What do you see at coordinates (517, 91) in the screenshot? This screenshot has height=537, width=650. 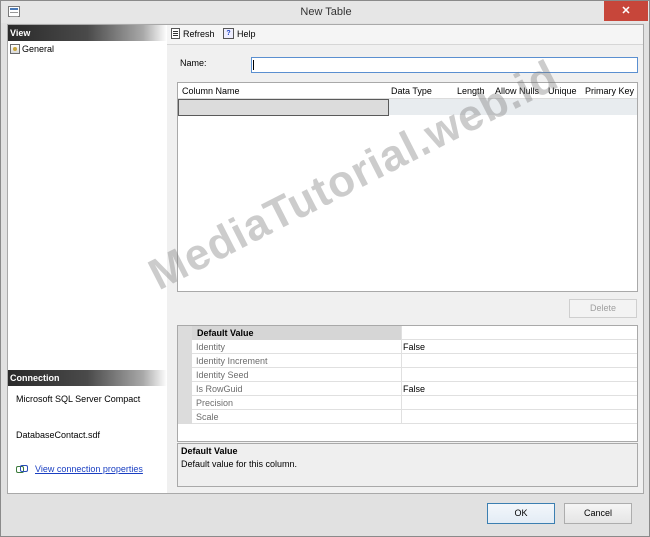 I see `column-header-allow-nulls: Allow Nulls` at bounding box center [517, 91].